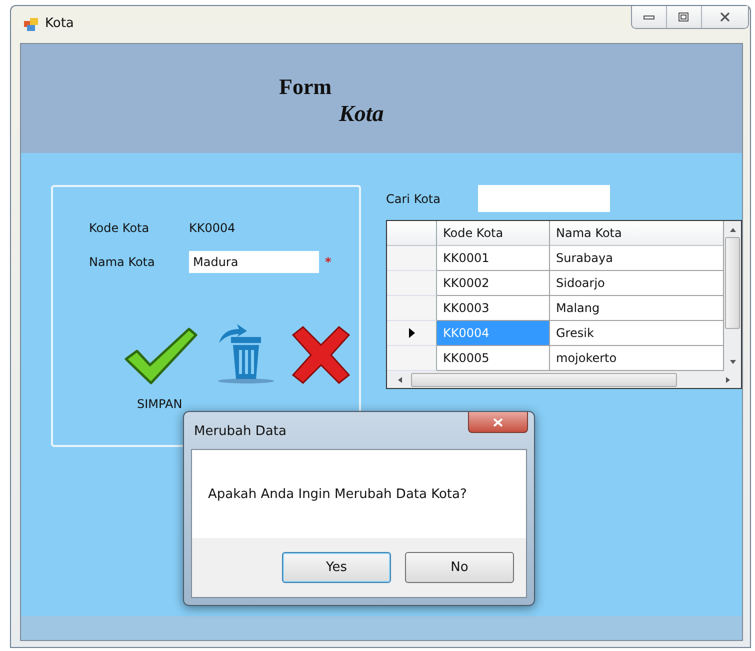 The width and height of the screenshot is (755, 651). Describe the element at coordinates (212, 228) in the screenshot. I see `field-value: KK0004` at that location.